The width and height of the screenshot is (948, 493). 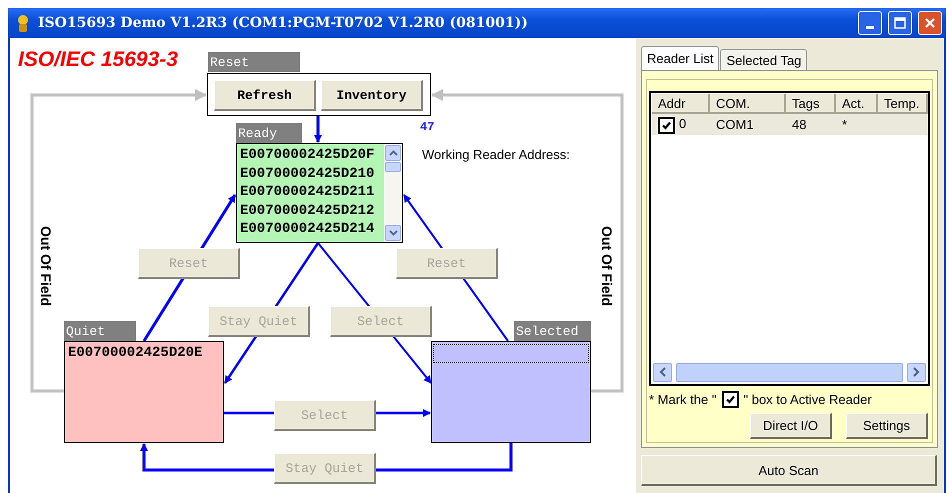 What do you see at coordinates (811, 104) in the screenshot?
I see `column-header: Tags` at bounding box center [811, 104].